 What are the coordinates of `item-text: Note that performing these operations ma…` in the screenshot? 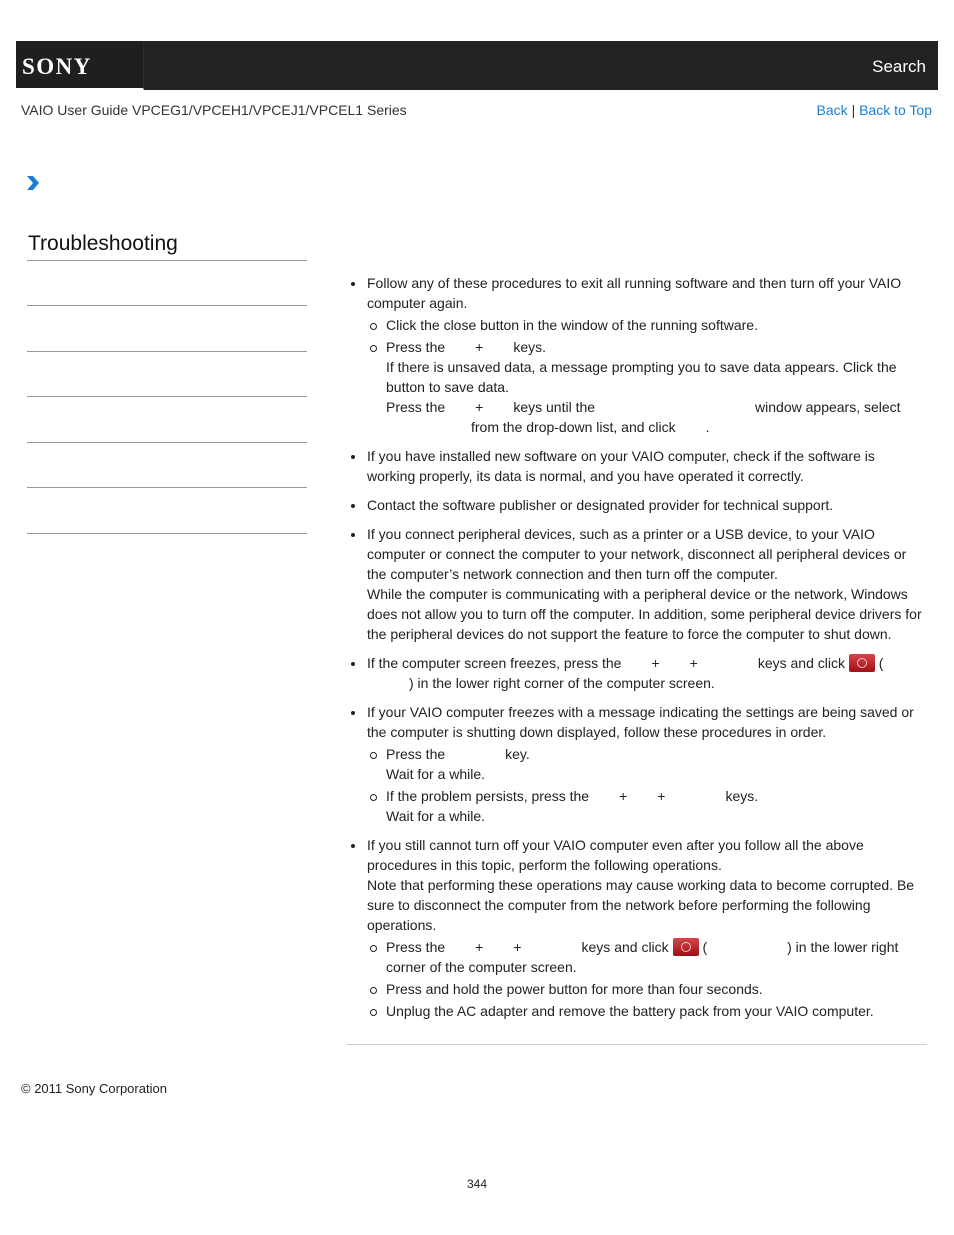 It's located at (641, 905).